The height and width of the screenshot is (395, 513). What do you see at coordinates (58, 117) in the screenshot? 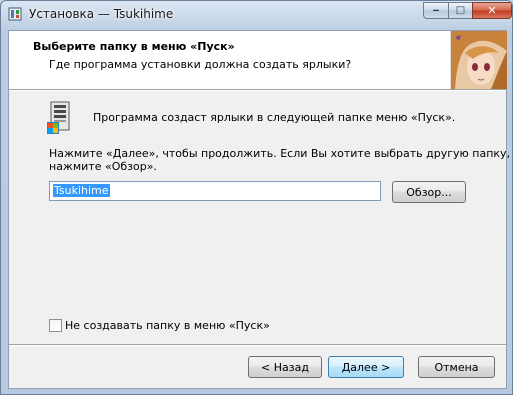
I see `start-menu-folder-icon` at bounding box center [58, 117].